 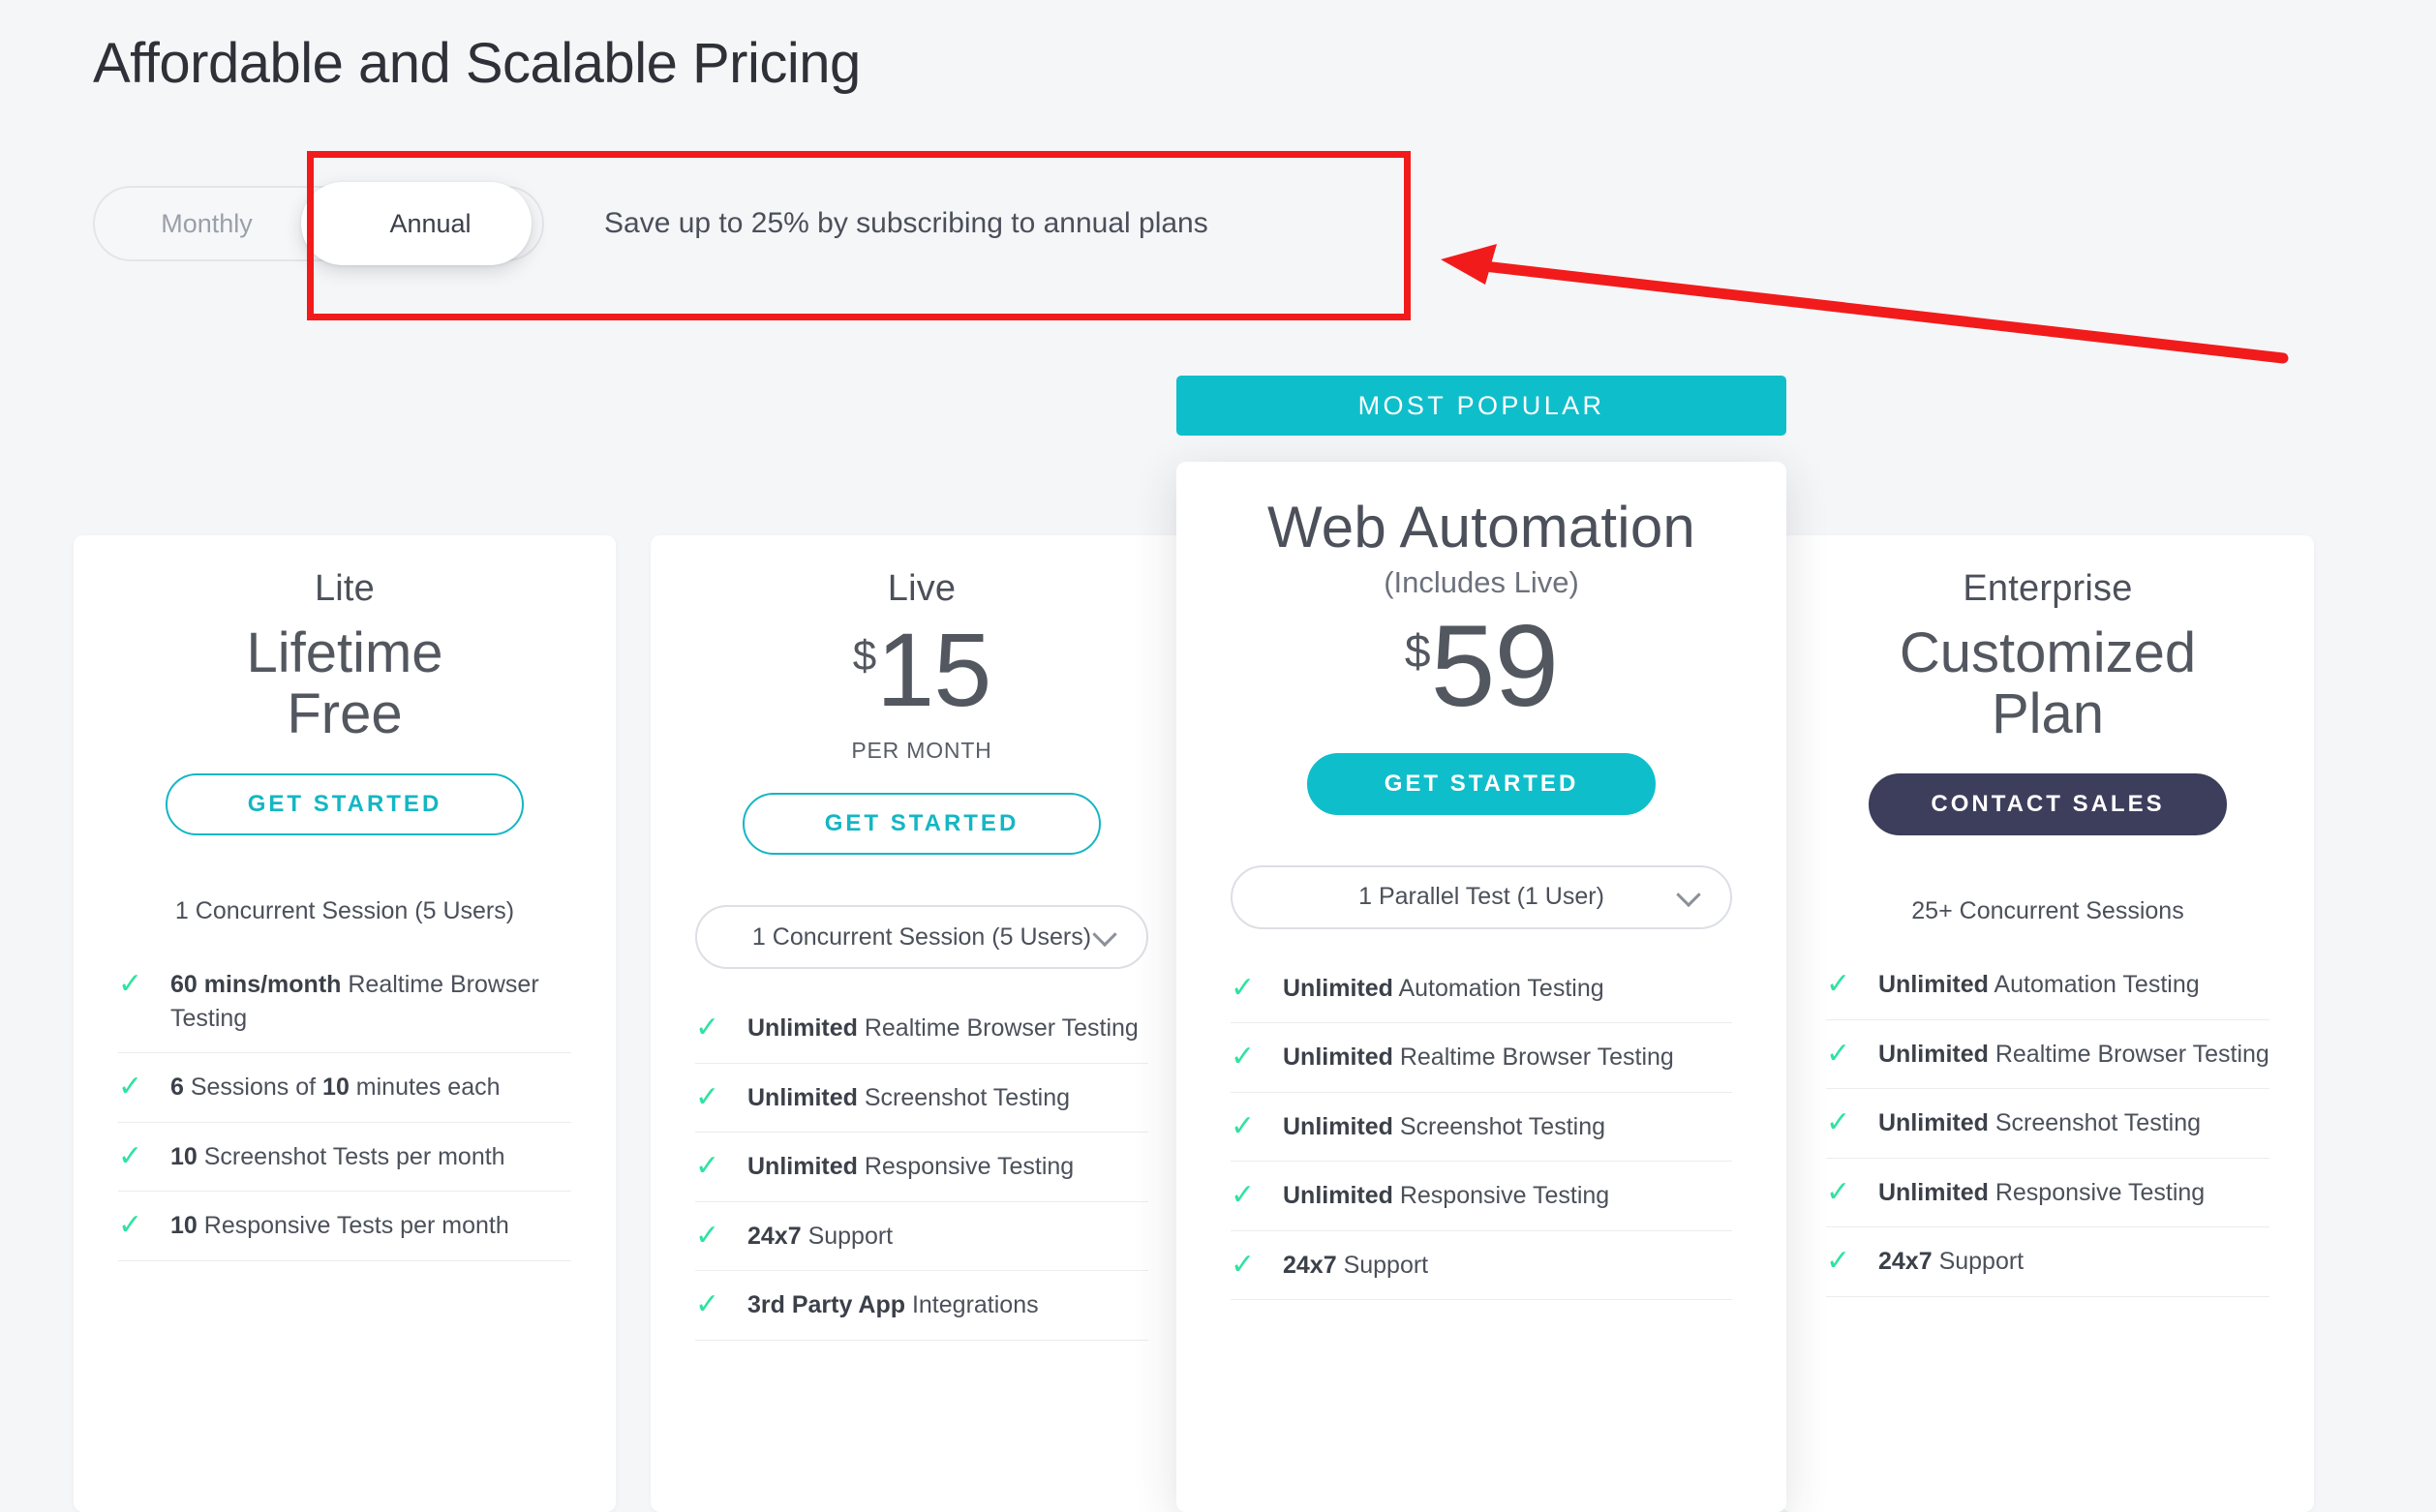 I want to click on plan-headline: Customized Plan, so click(x=2048, y=683).